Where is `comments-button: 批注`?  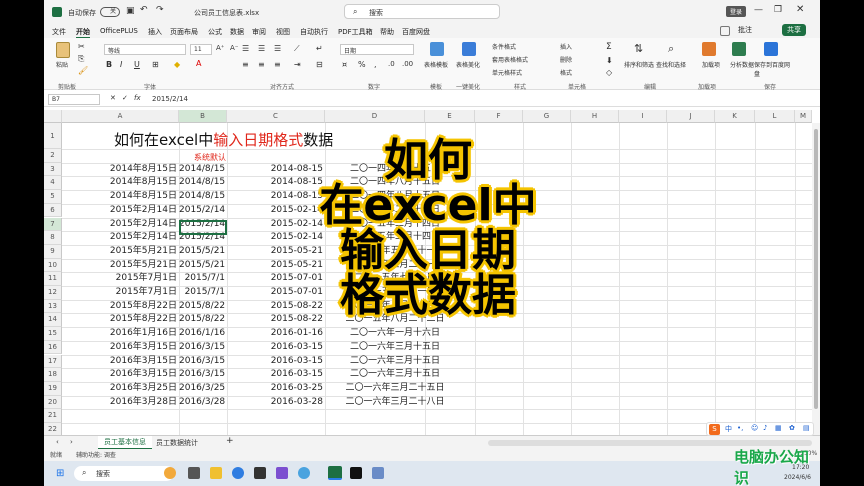
comments-button: 批注 is located at coordinates (745, 30).